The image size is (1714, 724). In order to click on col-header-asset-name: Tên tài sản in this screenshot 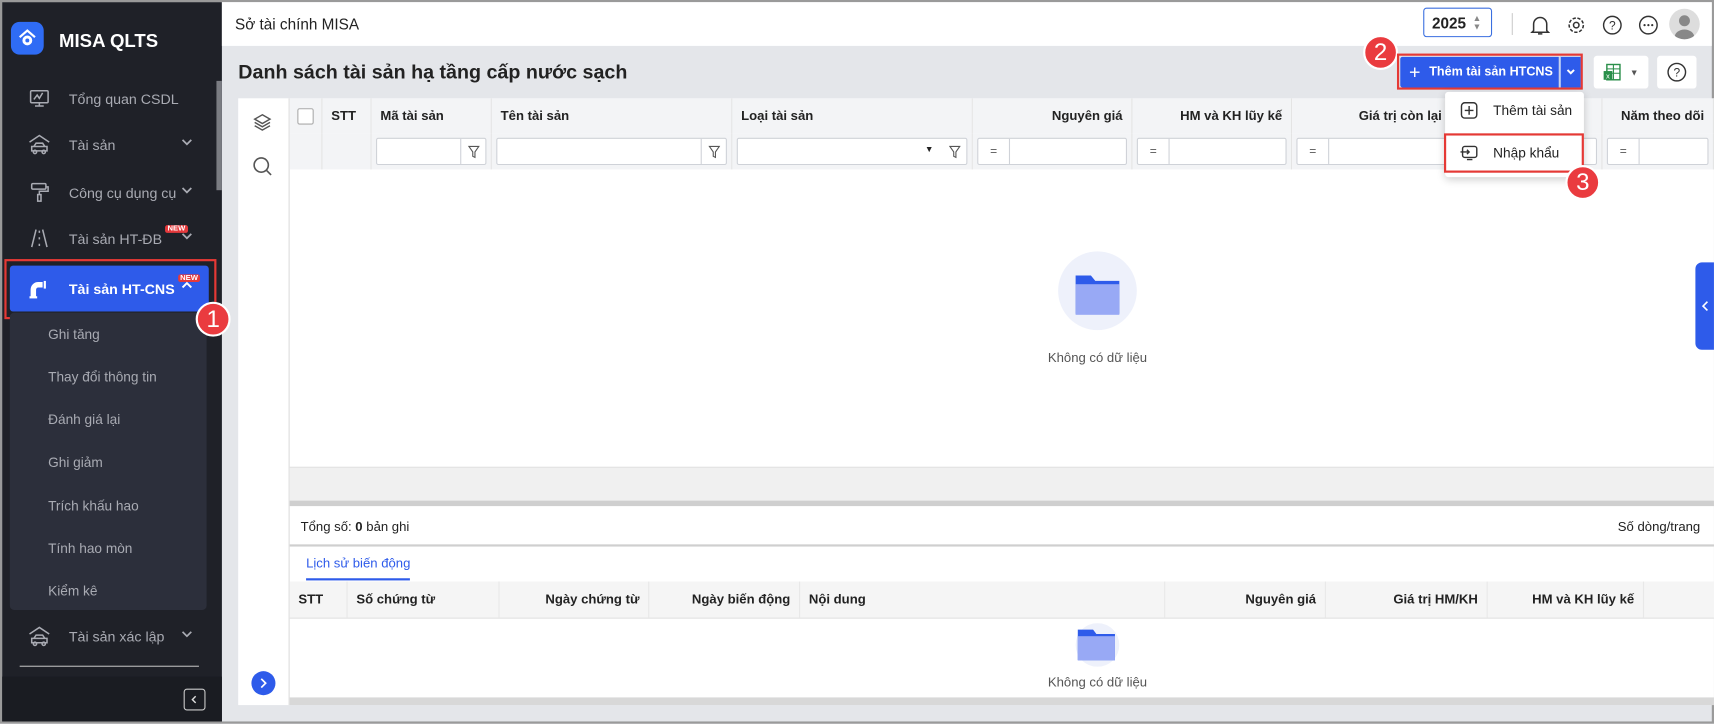, I will do `click(612, 116)`.